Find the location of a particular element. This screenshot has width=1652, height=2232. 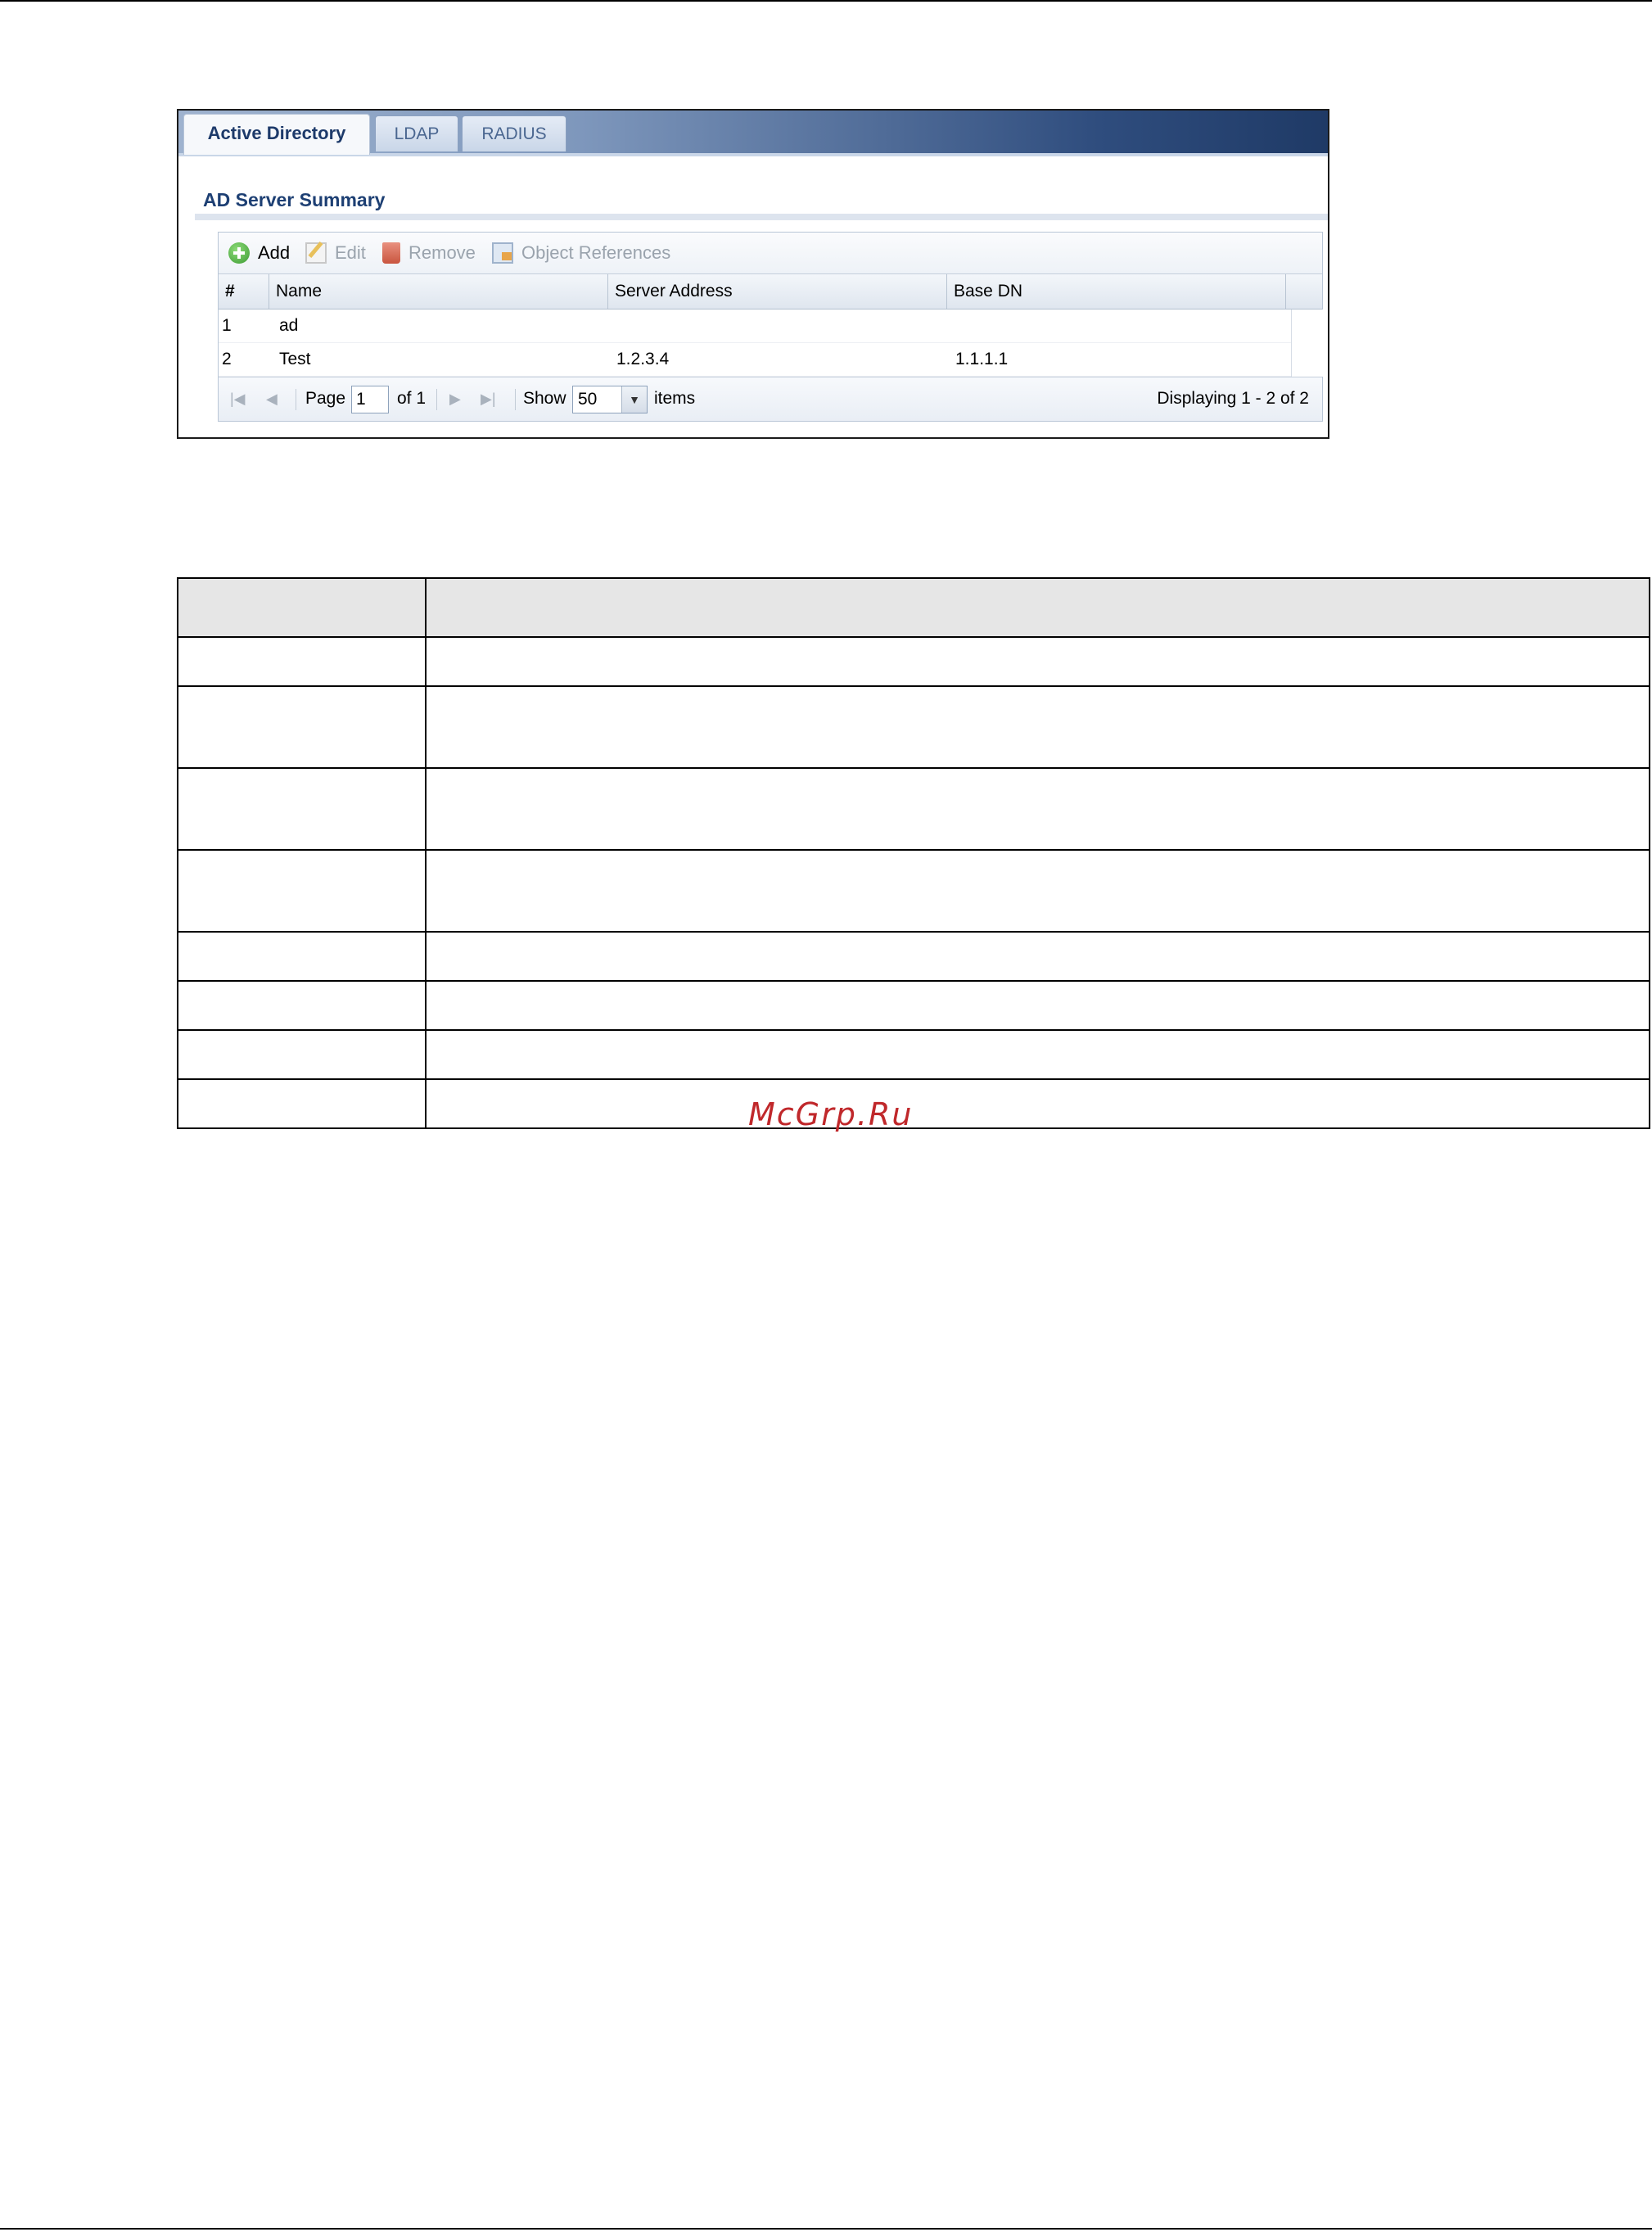

page-count-label: of 1 is located at coordinates (412, 398).